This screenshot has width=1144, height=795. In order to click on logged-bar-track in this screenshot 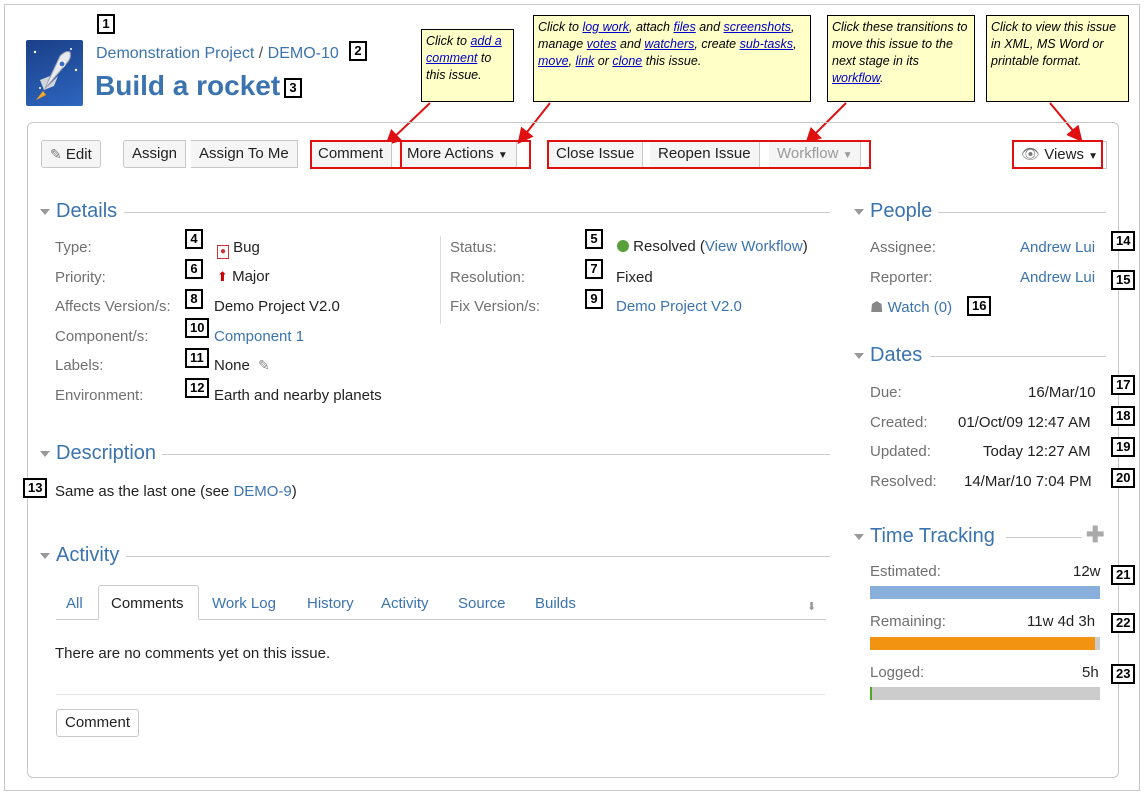, I will do `click(985, 693)`.